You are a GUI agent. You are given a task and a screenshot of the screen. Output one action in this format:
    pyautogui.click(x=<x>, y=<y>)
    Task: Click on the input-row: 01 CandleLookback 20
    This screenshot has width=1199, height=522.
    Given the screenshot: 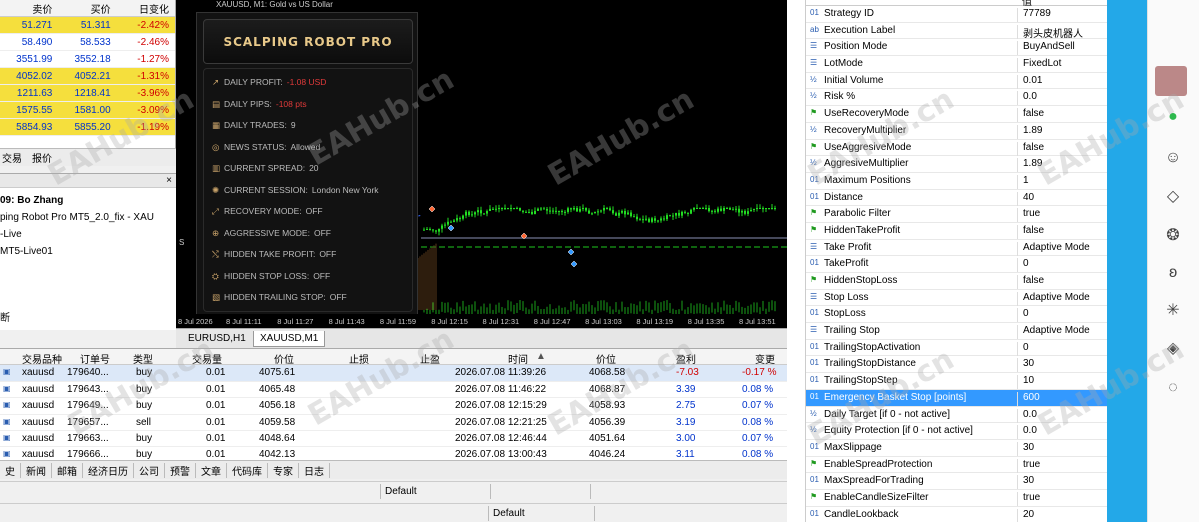 What is the action you would take?
    pyautogui.click(x=956, y=514)
    